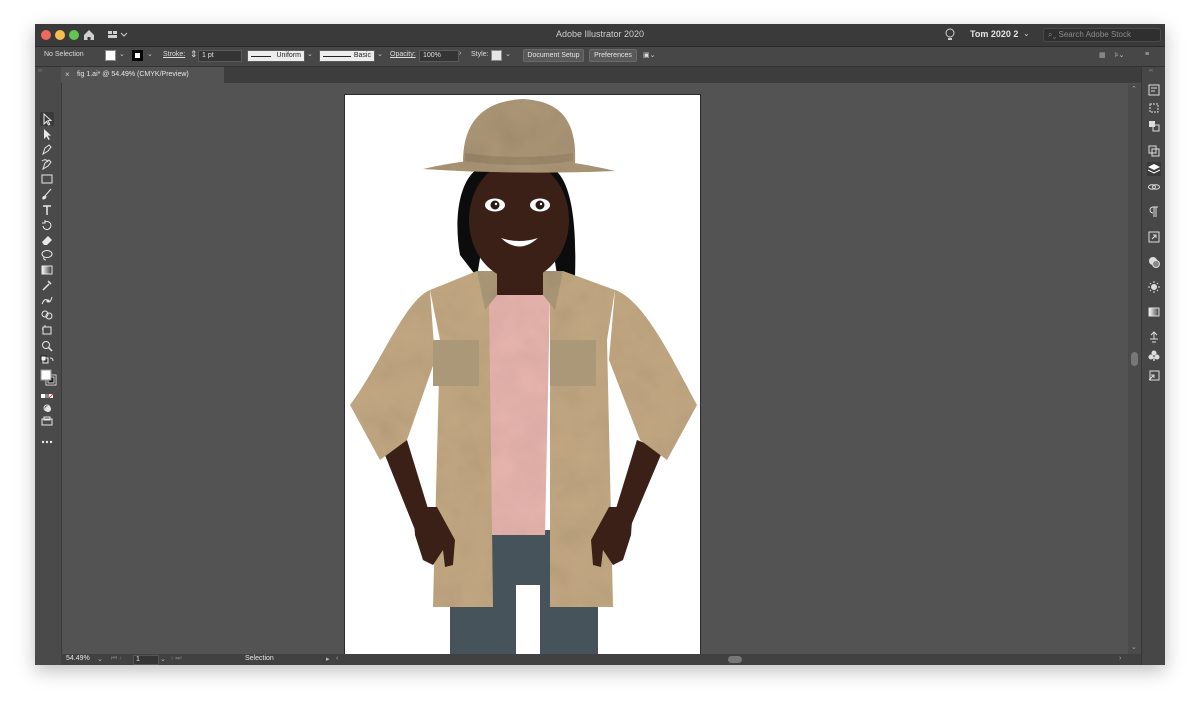  Describe the element at coordinates (1154, 212) in the screenshot. I see `paragraph-panel-icon` at that location.